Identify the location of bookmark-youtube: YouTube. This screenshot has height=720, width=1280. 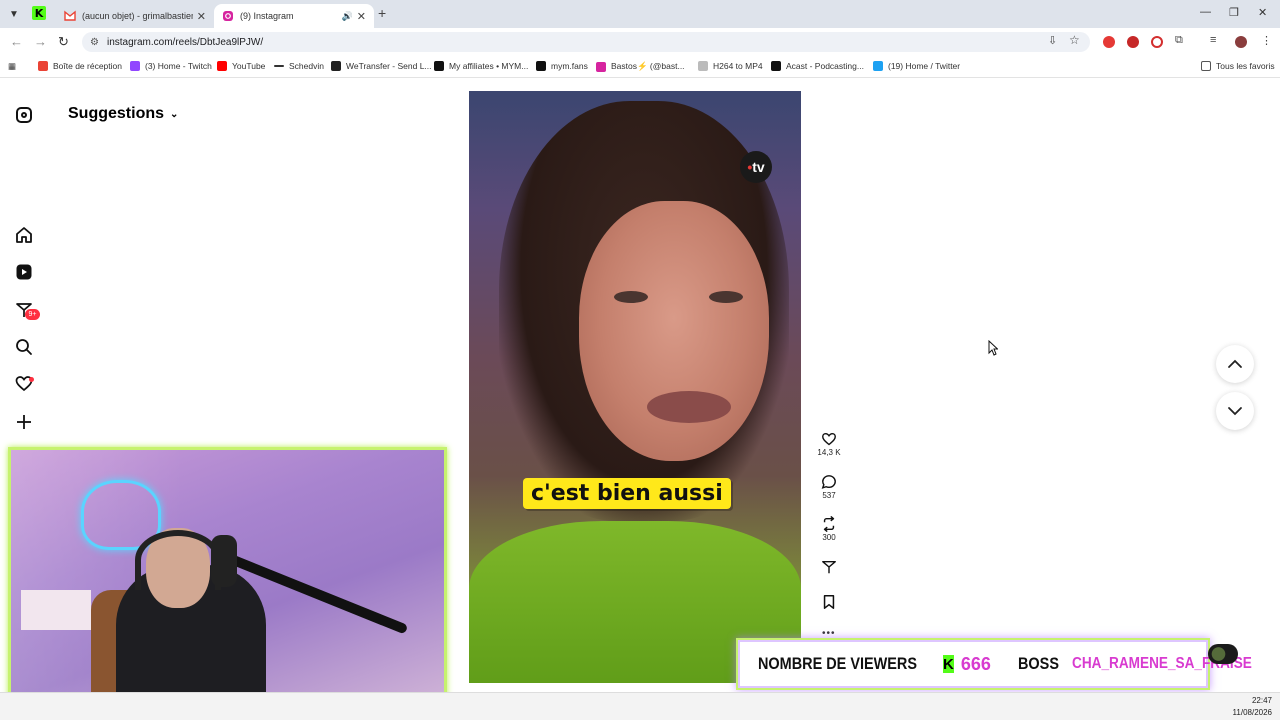
(241, 66).